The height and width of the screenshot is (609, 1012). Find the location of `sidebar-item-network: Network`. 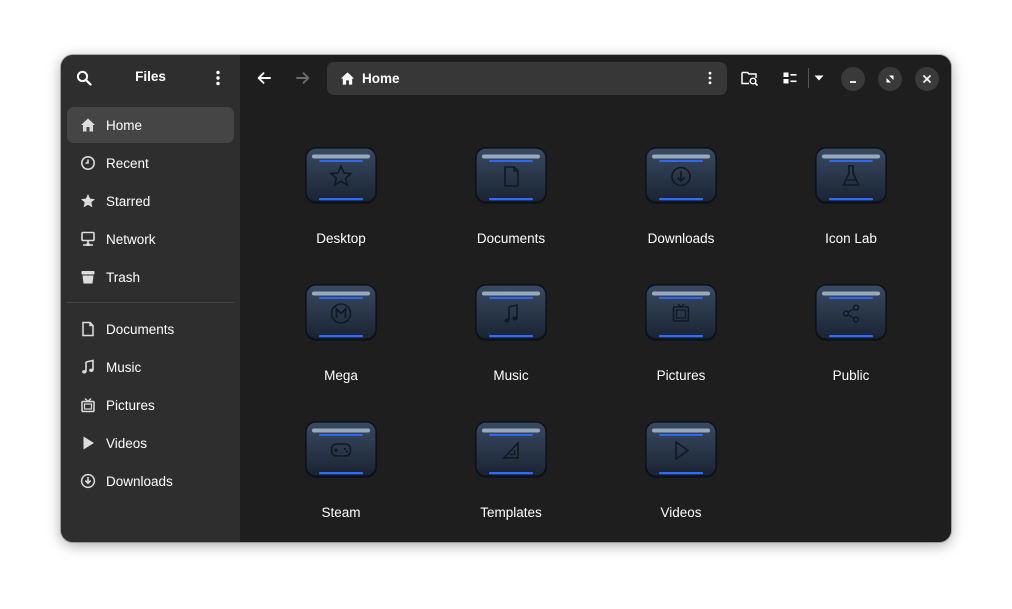

sidebar-item-network: Network is located at coordinates (150, 239).